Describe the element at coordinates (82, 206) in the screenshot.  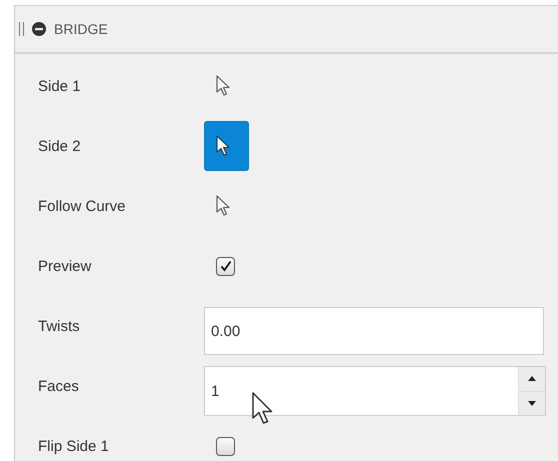
I see `field-label: Follow Curve` at that location.